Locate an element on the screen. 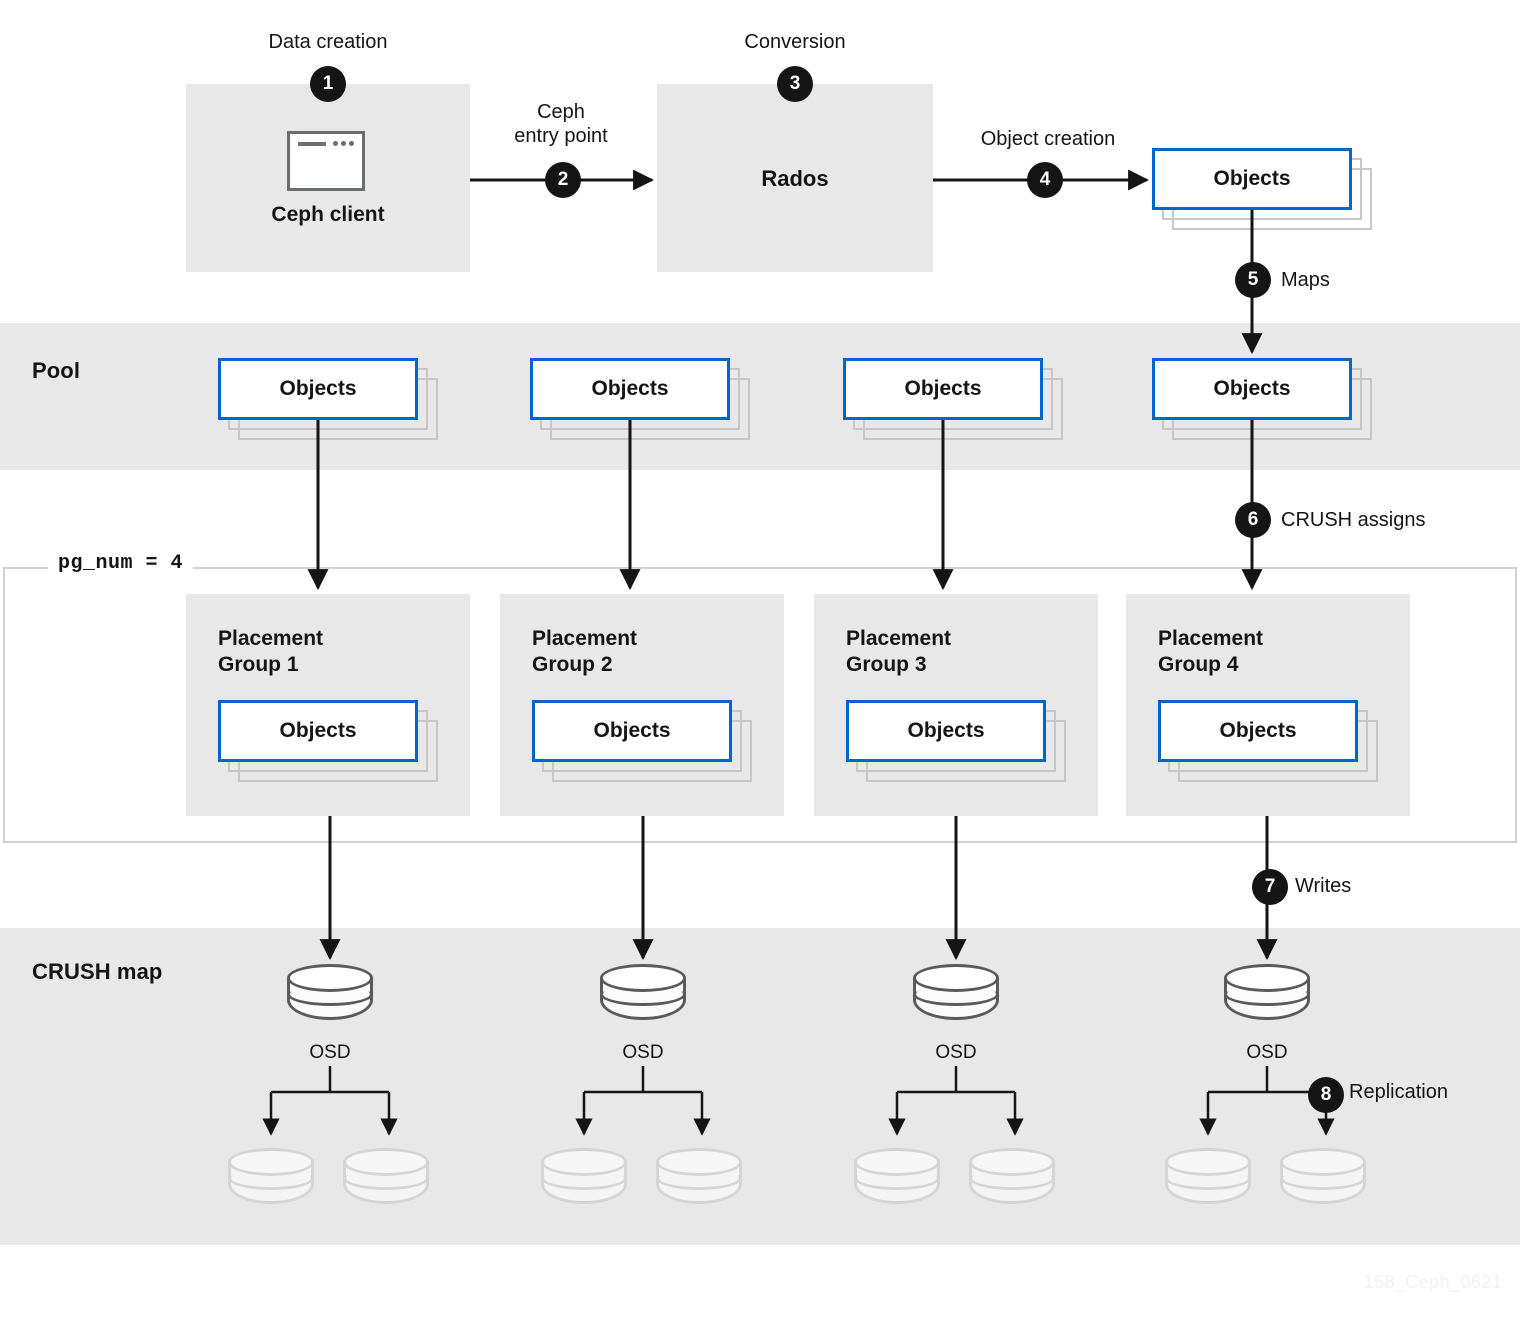 This screenshot has height=1326, width=1520. replica-disk-1b is located at coordinates (386, 1180).